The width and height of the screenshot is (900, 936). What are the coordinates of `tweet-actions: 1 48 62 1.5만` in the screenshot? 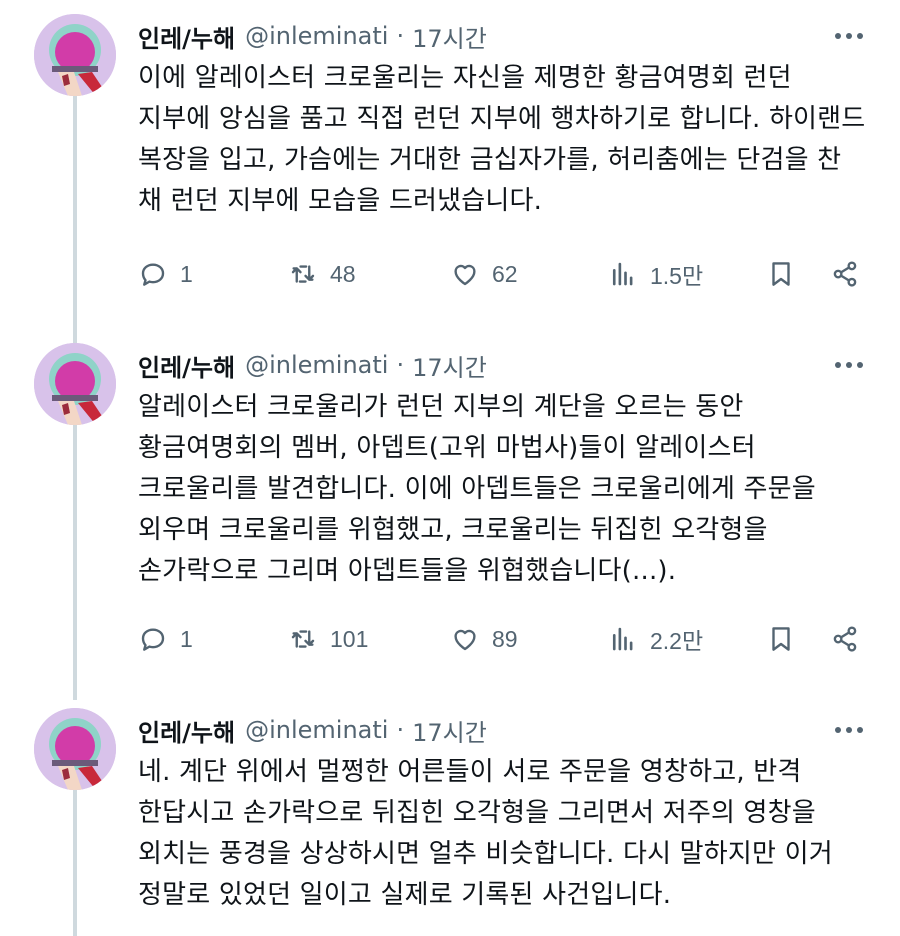 It's located at (503, 274).